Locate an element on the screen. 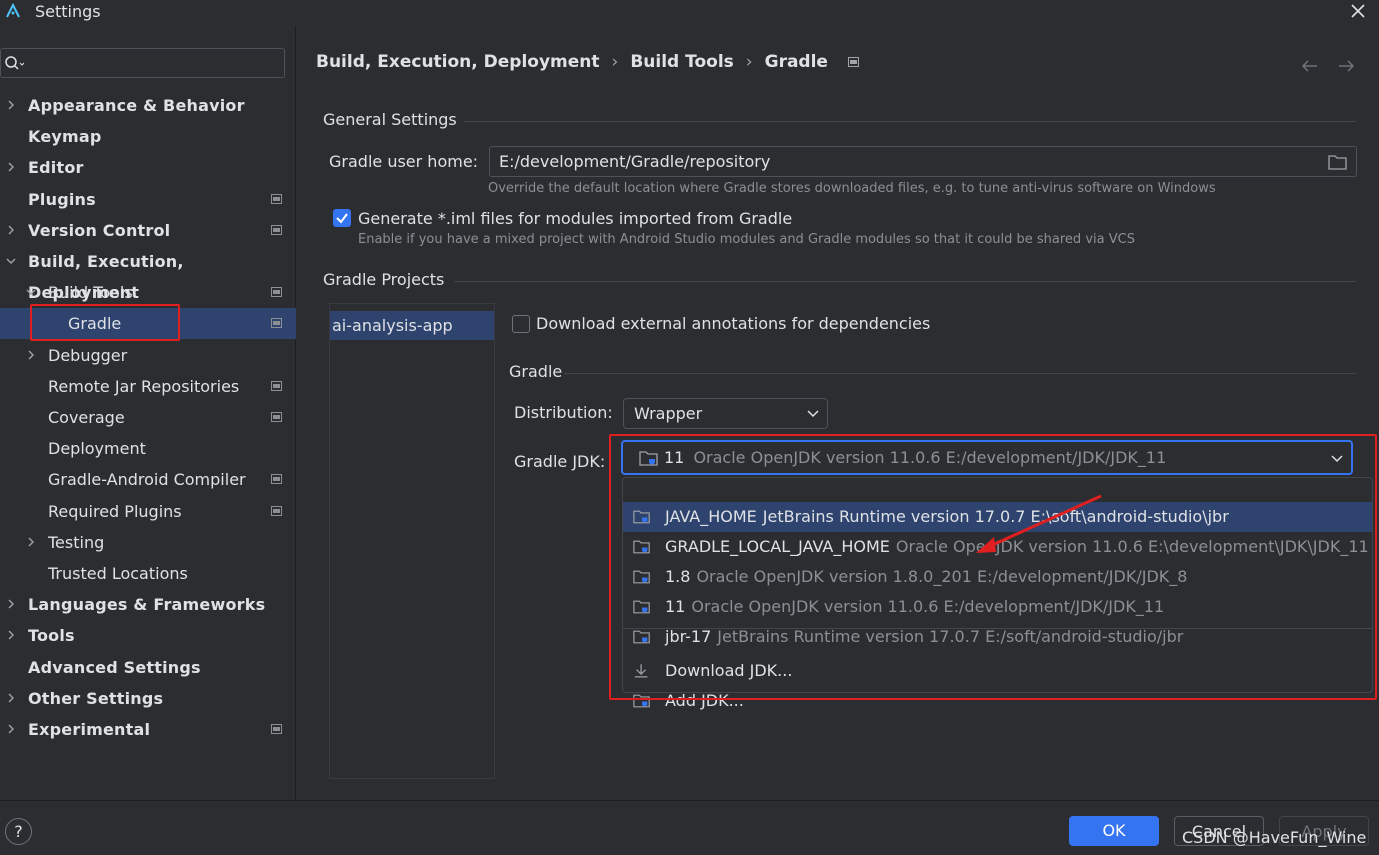 The height and width of the screenshot is (855, 1379). sidebar-item: Version Control is located at coordinates (148, 230).